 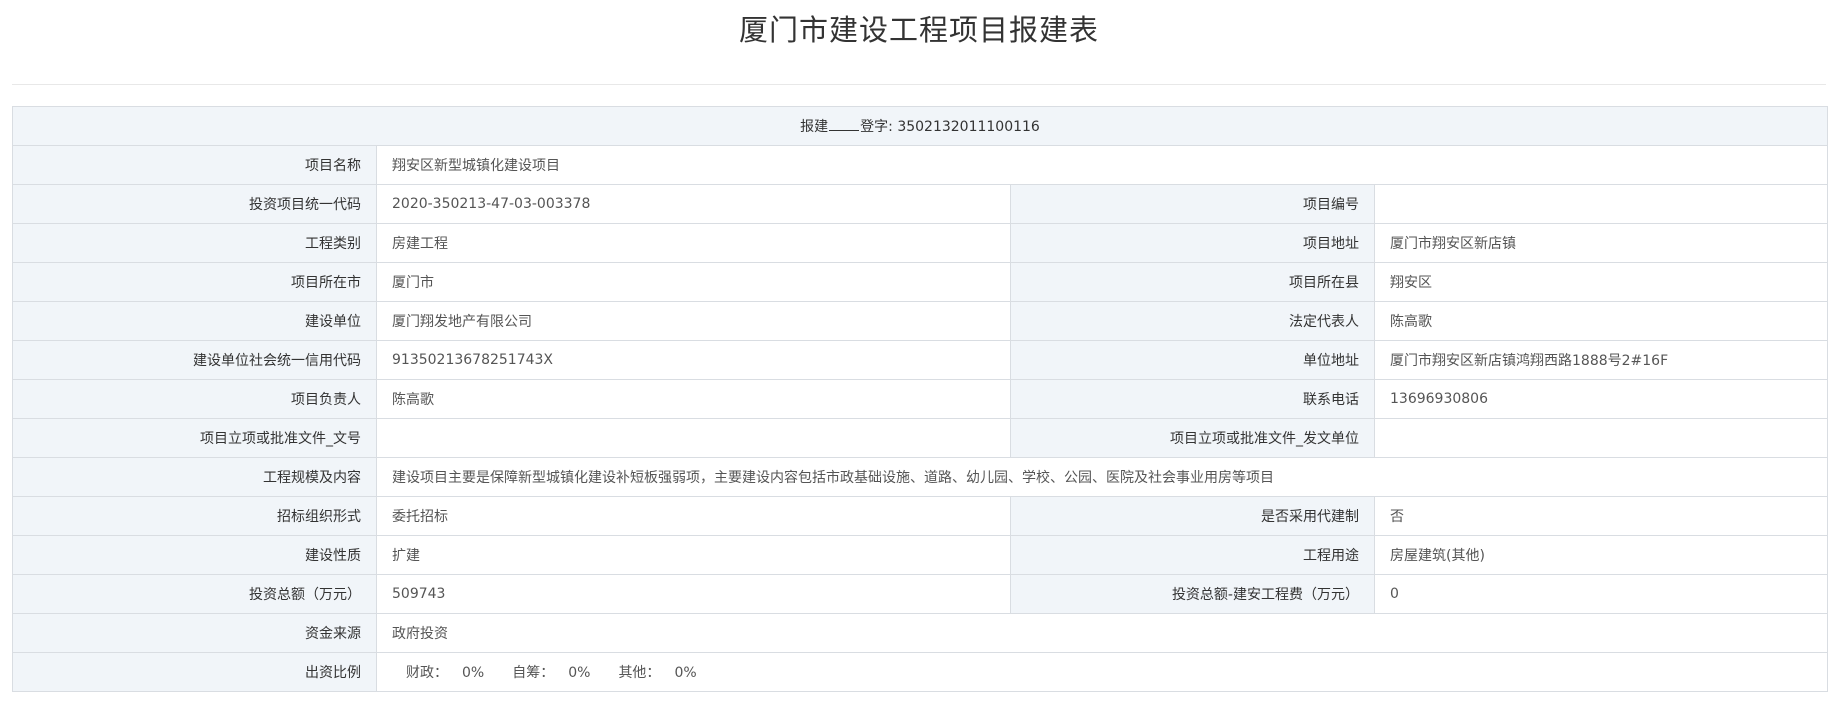 I want to click on table-row: 建设单位 厦门翔发地产有限公司 法定代表人 陈高歌, so click(x=920, y=321).